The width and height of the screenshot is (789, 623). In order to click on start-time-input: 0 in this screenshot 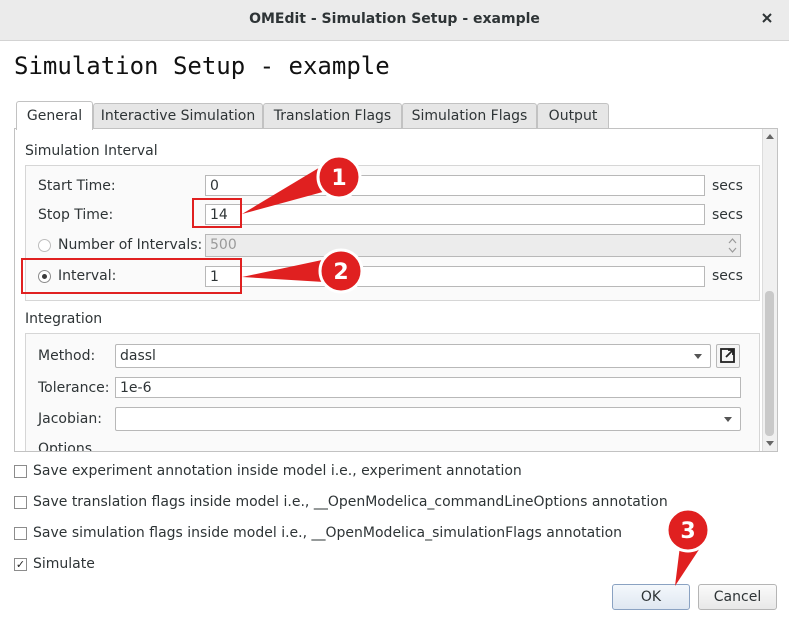, I will do `click(455, 185)`.